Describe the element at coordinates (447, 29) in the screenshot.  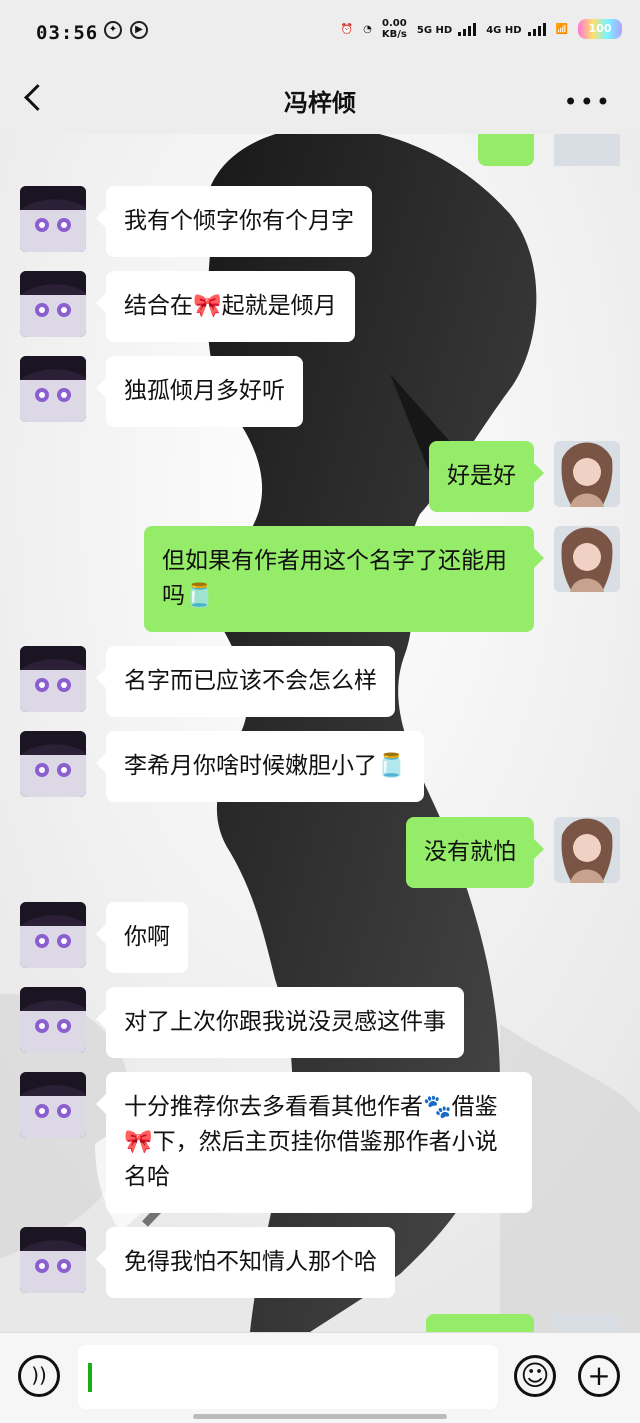
I see `sim1-signal: 5G HD` at that location.